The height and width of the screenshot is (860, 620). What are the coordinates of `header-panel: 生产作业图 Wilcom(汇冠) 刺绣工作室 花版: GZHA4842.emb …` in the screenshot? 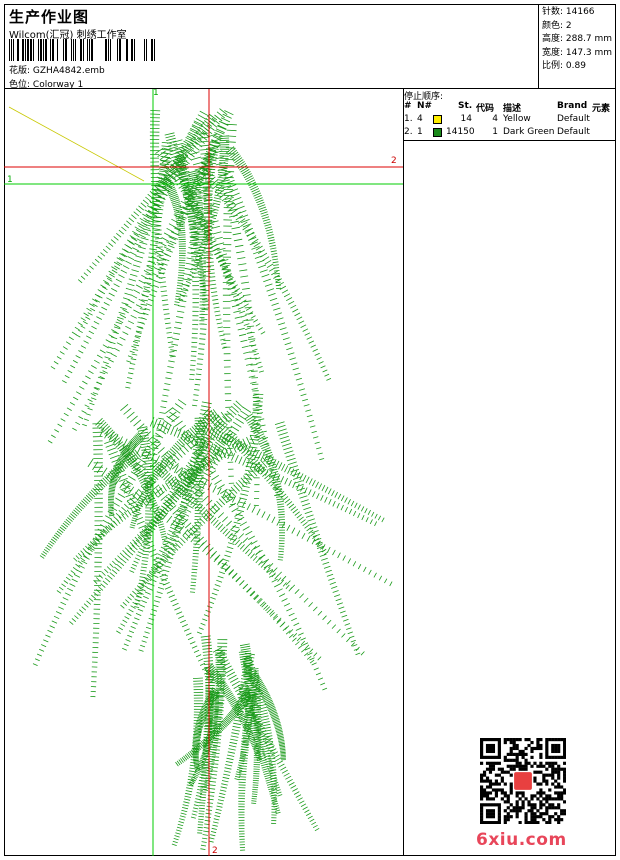 It's located at (310, 47).